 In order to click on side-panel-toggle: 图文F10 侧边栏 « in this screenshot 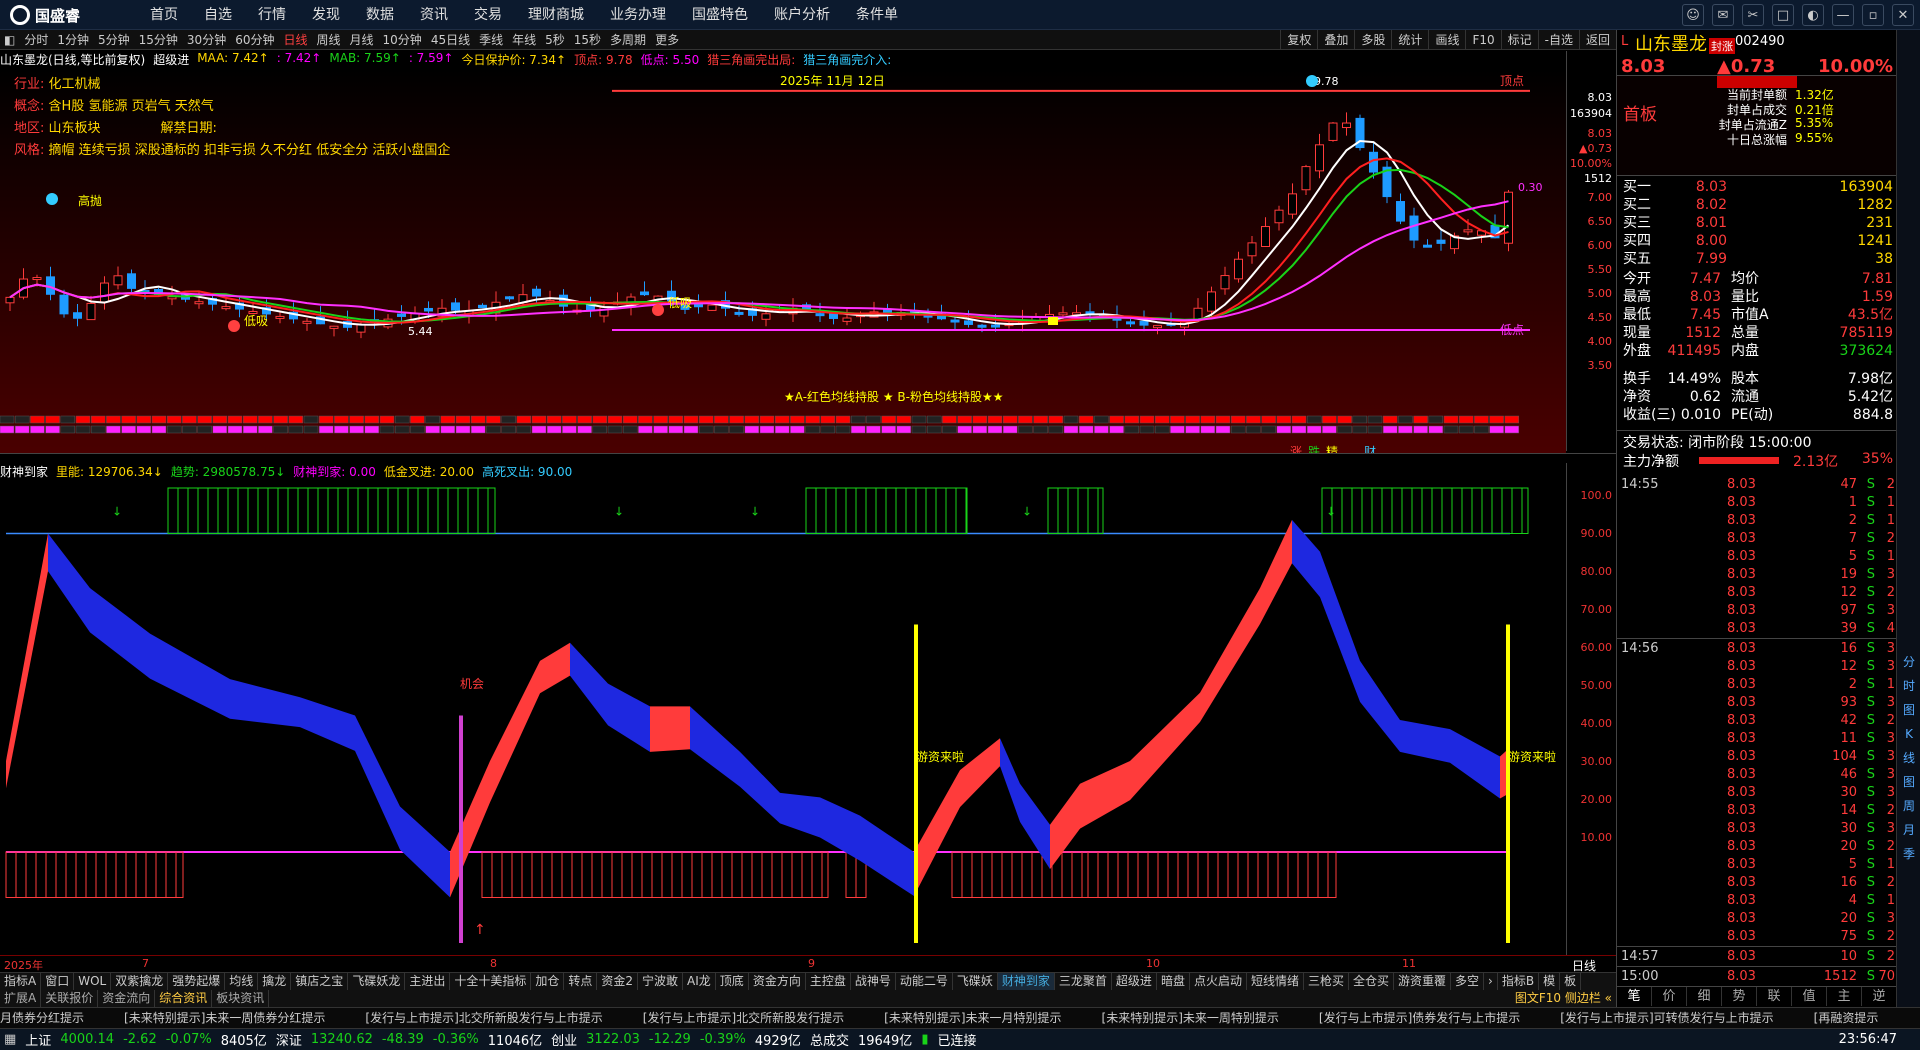, I will do `click(1563, 998)`.